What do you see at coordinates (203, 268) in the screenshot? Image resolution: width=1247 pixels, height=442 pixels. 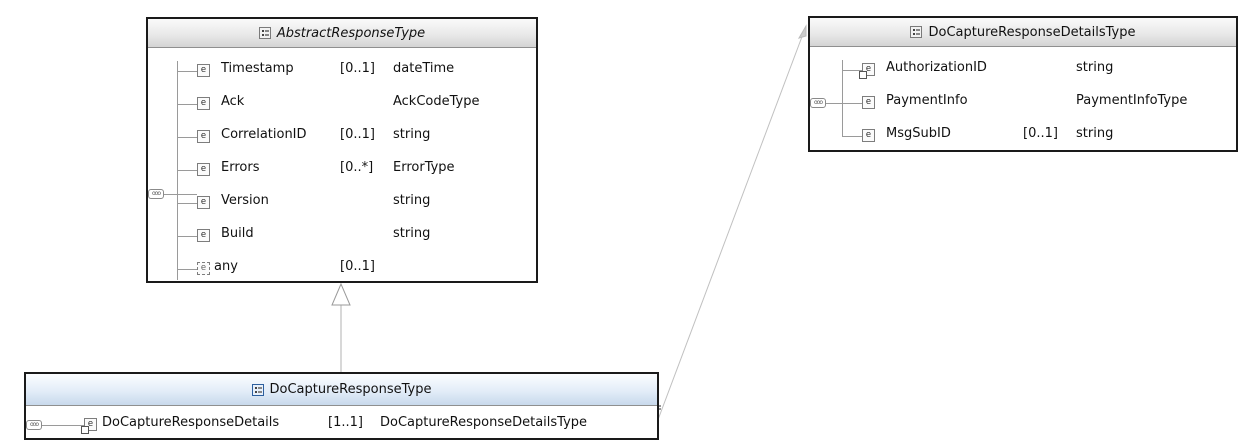 I see `any-element-icon: e` at bounding box center [203, 268].